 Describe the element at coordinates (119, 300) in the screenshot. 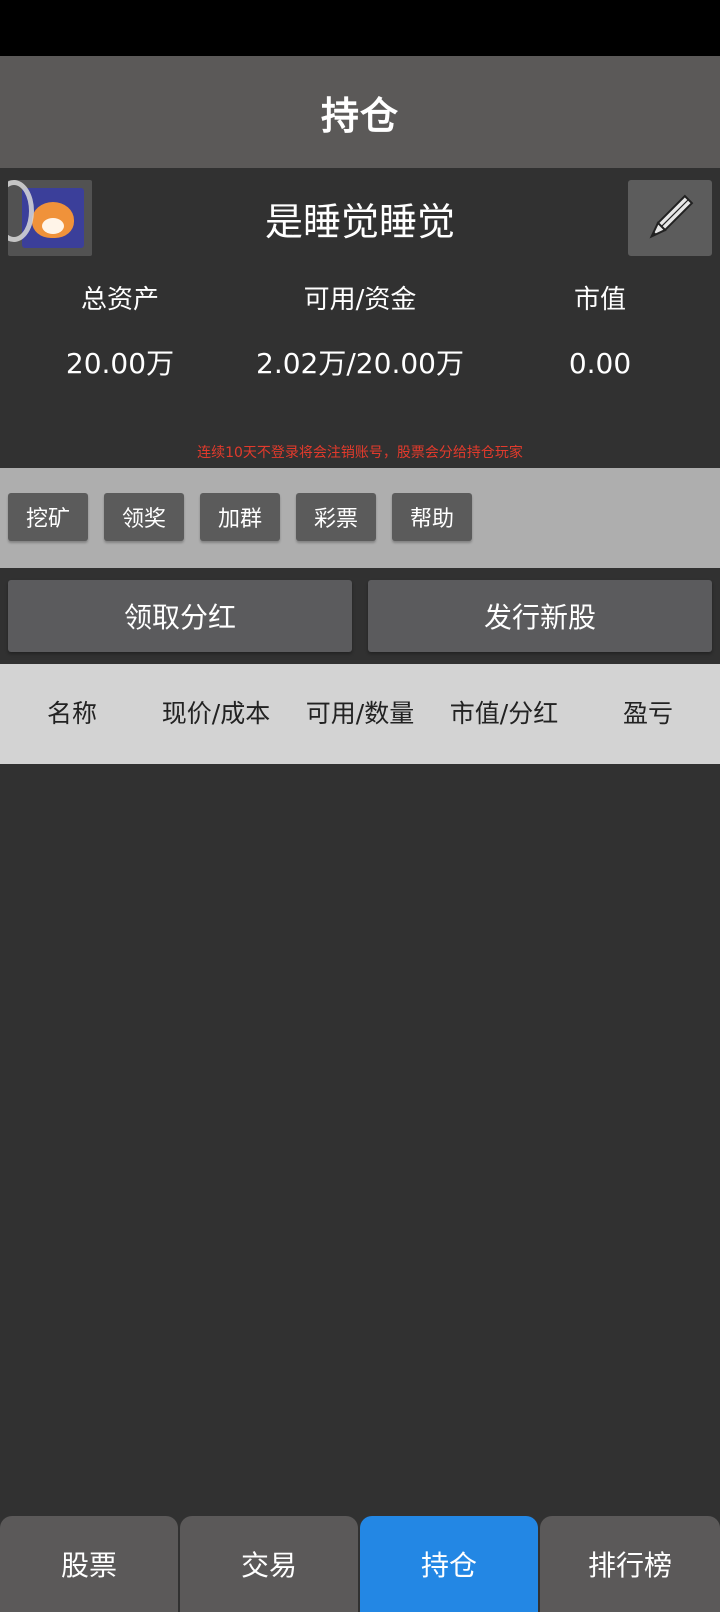

I see `total-assets-label: 总资产` at that location.